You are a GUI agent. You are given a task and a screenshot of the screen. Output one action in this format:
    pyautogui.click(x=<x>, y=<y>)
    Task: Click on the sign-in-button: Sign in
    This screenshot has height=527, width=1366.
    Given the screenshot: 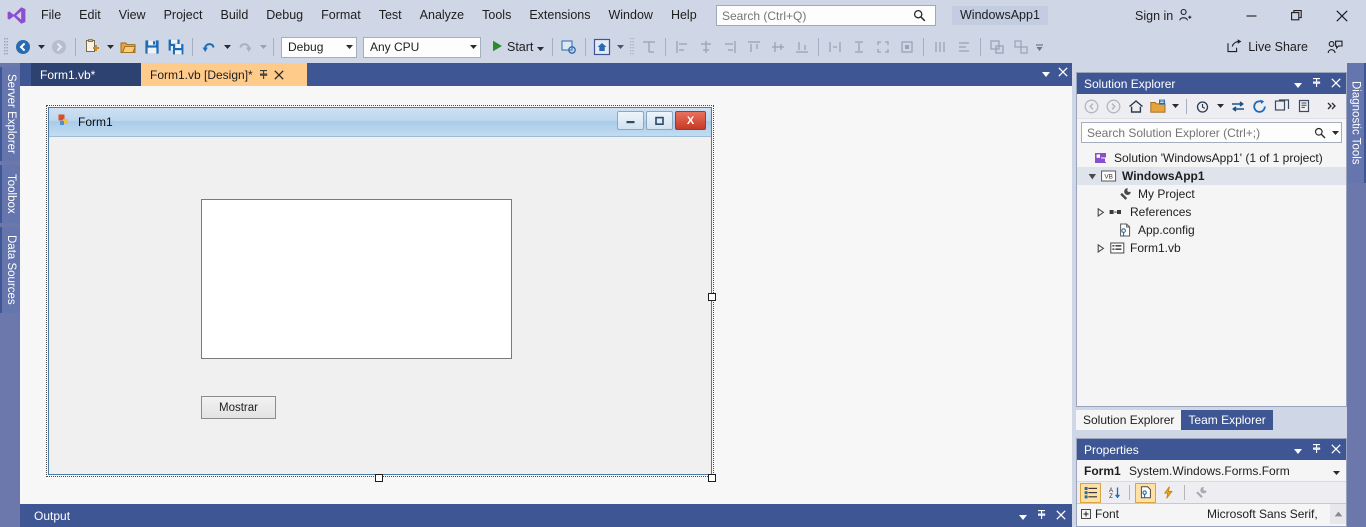 What is the action you would take?
    pyautogui.click(x=1163, y=16)
    